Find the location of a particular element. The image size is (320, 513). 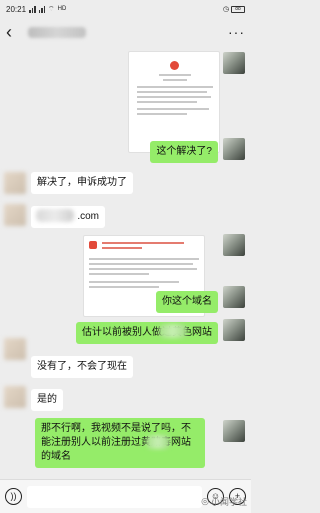

network-label: HD is located at coordinates (62, 9).